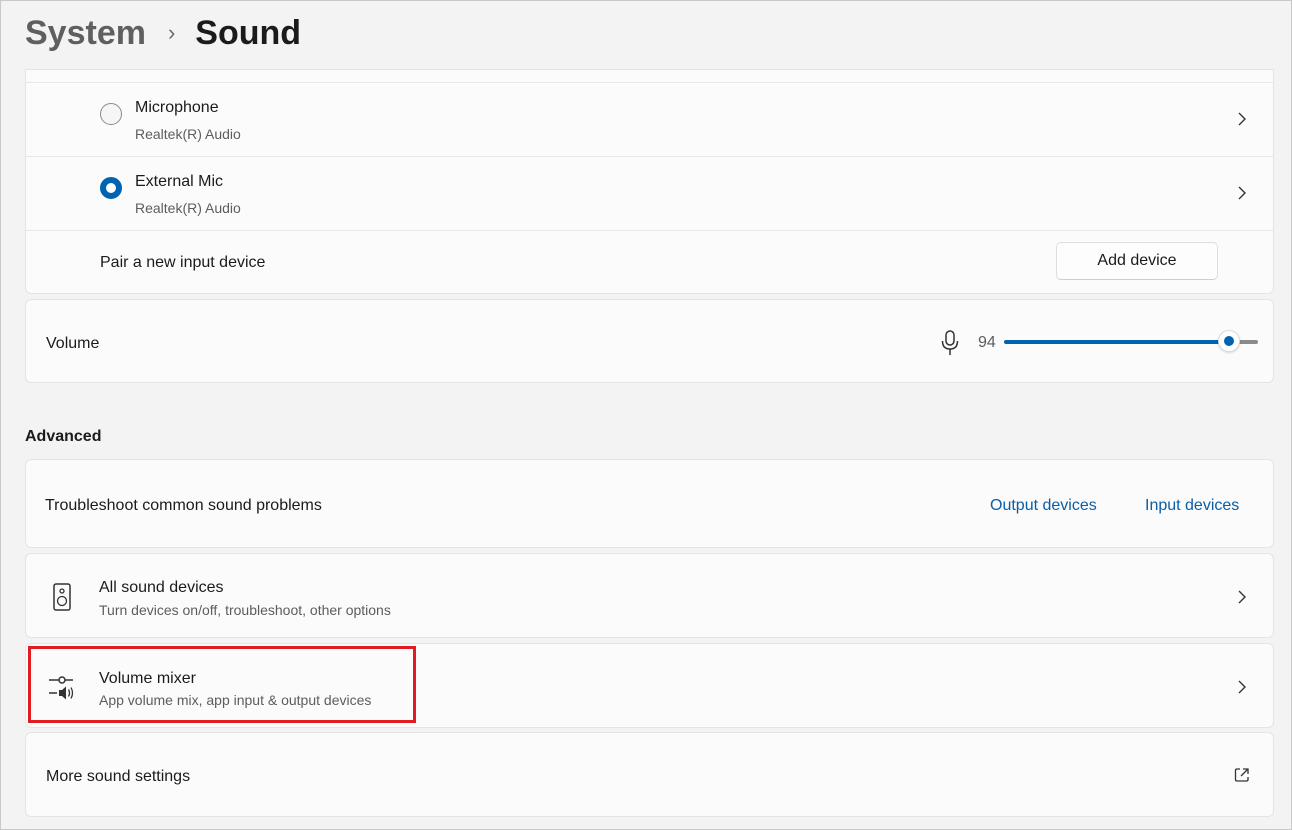 The image size is (1292, 830). What do you see at coordinates (1247, 342) in the screenshot?
I see `slider-track` at bounding box center [1247, 342].